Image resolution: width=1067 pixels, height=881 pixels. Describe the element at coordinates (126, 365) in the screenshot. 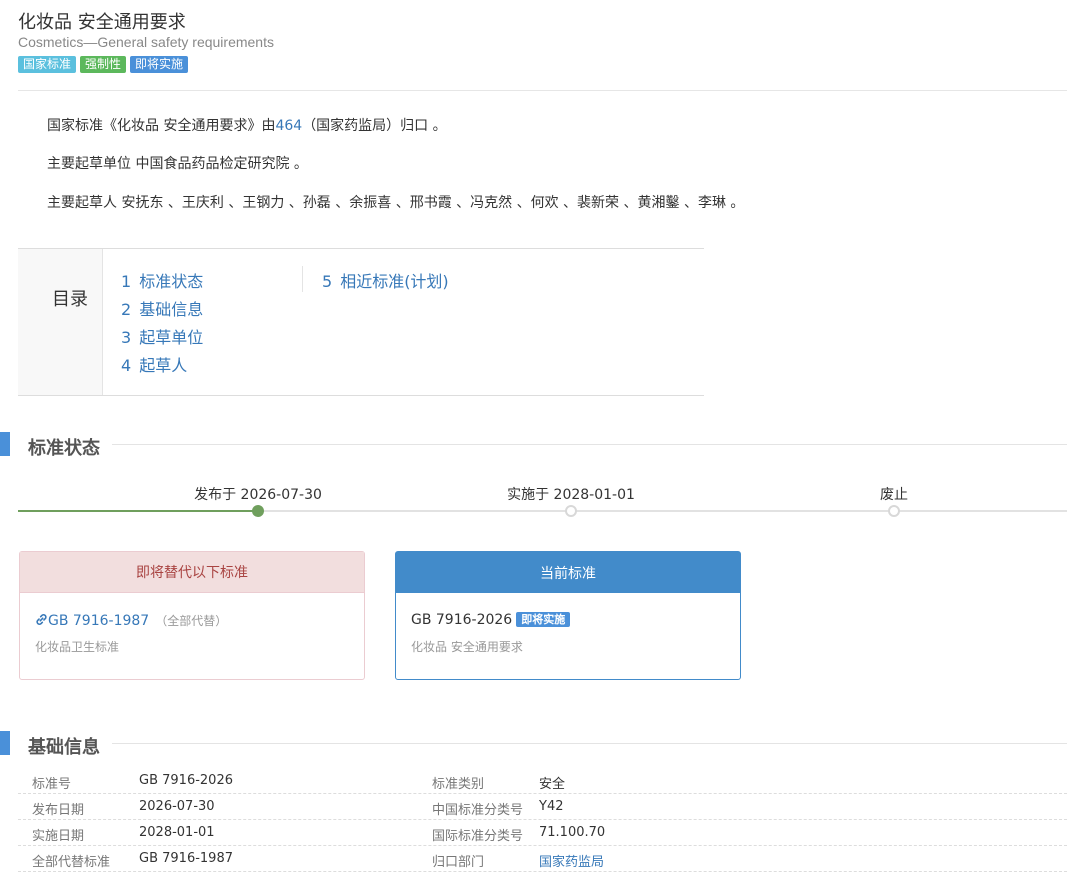

I see `toc-item-number: 4` at that location.